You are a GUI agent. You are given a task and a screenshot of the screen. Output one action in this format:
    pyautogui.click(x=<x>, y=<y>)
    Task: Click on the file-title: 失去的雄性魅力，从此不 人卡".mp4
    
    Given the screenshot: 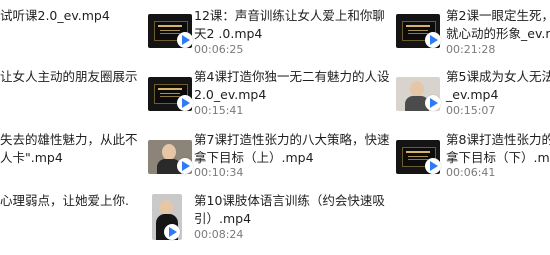 What is the action you would take?
    pyautogui.click(x=69, y=148)
    